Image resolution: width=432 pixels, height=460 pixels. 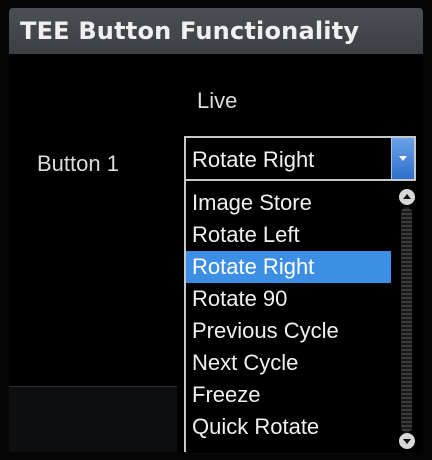 What do you see at coordinates (190, 31) in the screenshot?
I see `panel-title: TEE Button Functionality` at bounding box center [190, 31].